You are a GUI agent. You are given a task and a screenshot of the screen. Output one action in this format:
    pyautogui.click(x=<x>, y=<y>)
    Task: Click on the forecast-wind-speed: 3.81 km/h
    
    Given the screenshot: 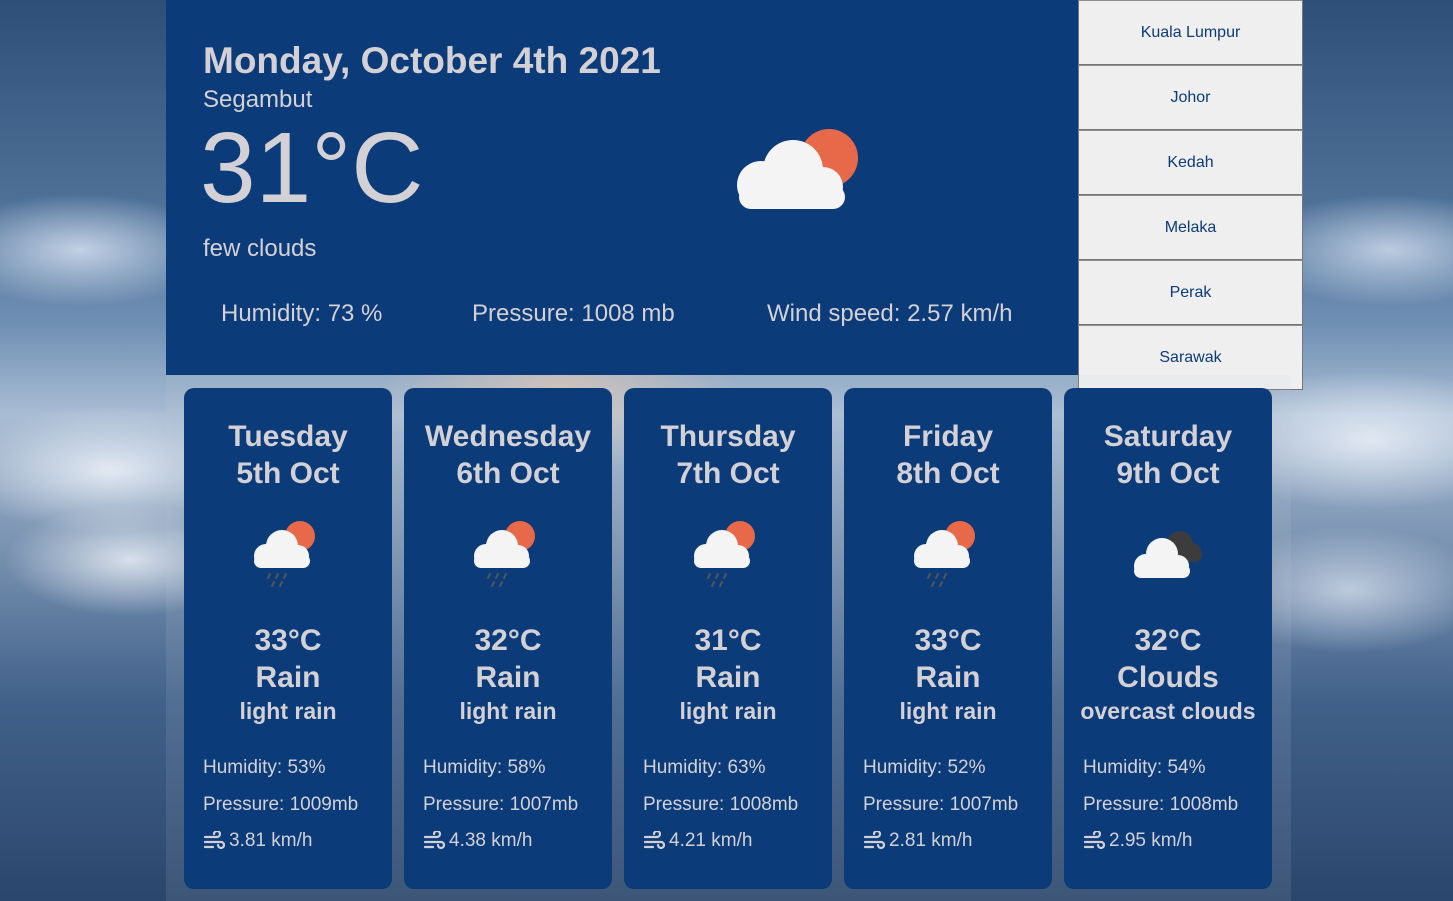 What is the action you would take?
    pyautogui.click(x=271, y=840)
    